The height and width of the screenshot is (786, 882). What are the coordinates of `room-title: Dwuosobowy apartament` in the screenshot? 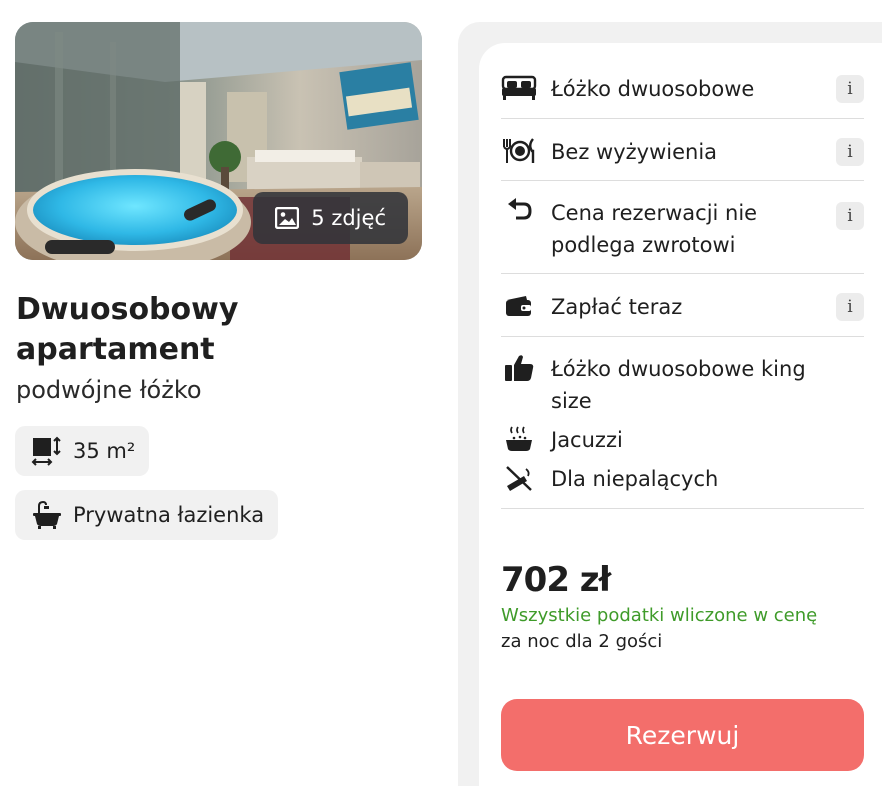 It's located at (127, 329).